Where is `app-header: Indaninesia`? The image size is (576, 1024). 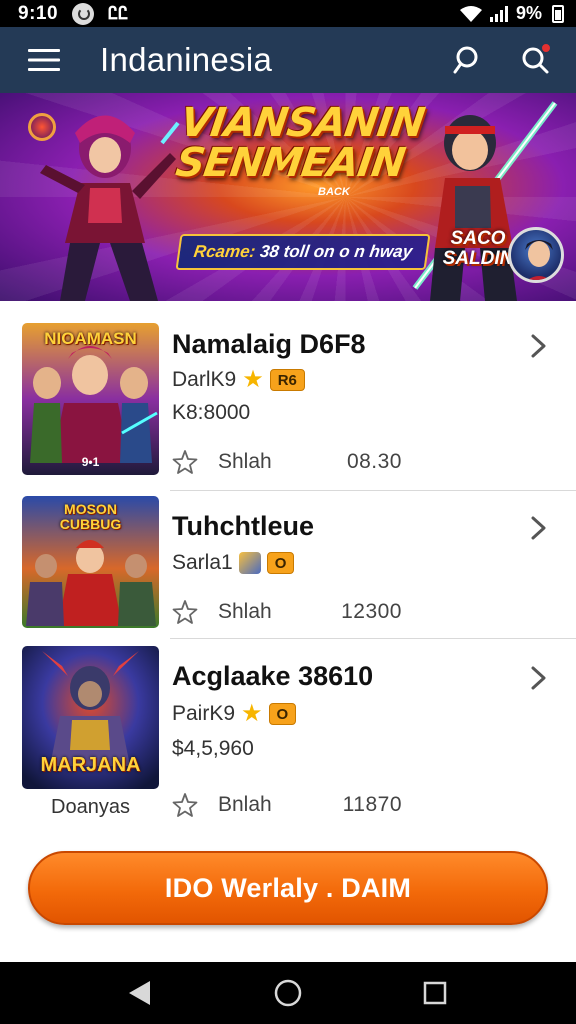 app-header: Indaninesia is located at coordinates (288, 60).